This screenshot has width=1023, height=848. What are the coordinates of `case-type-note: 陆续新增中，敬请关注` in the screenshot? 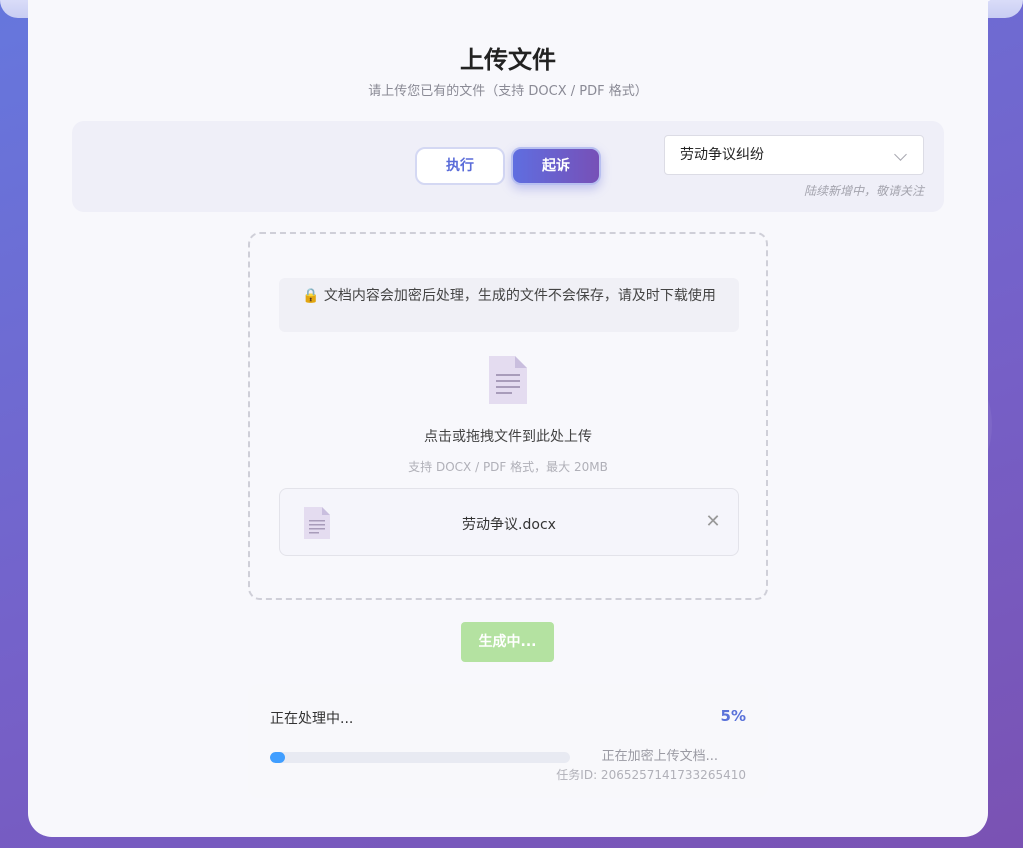 It's located at (863, 191).